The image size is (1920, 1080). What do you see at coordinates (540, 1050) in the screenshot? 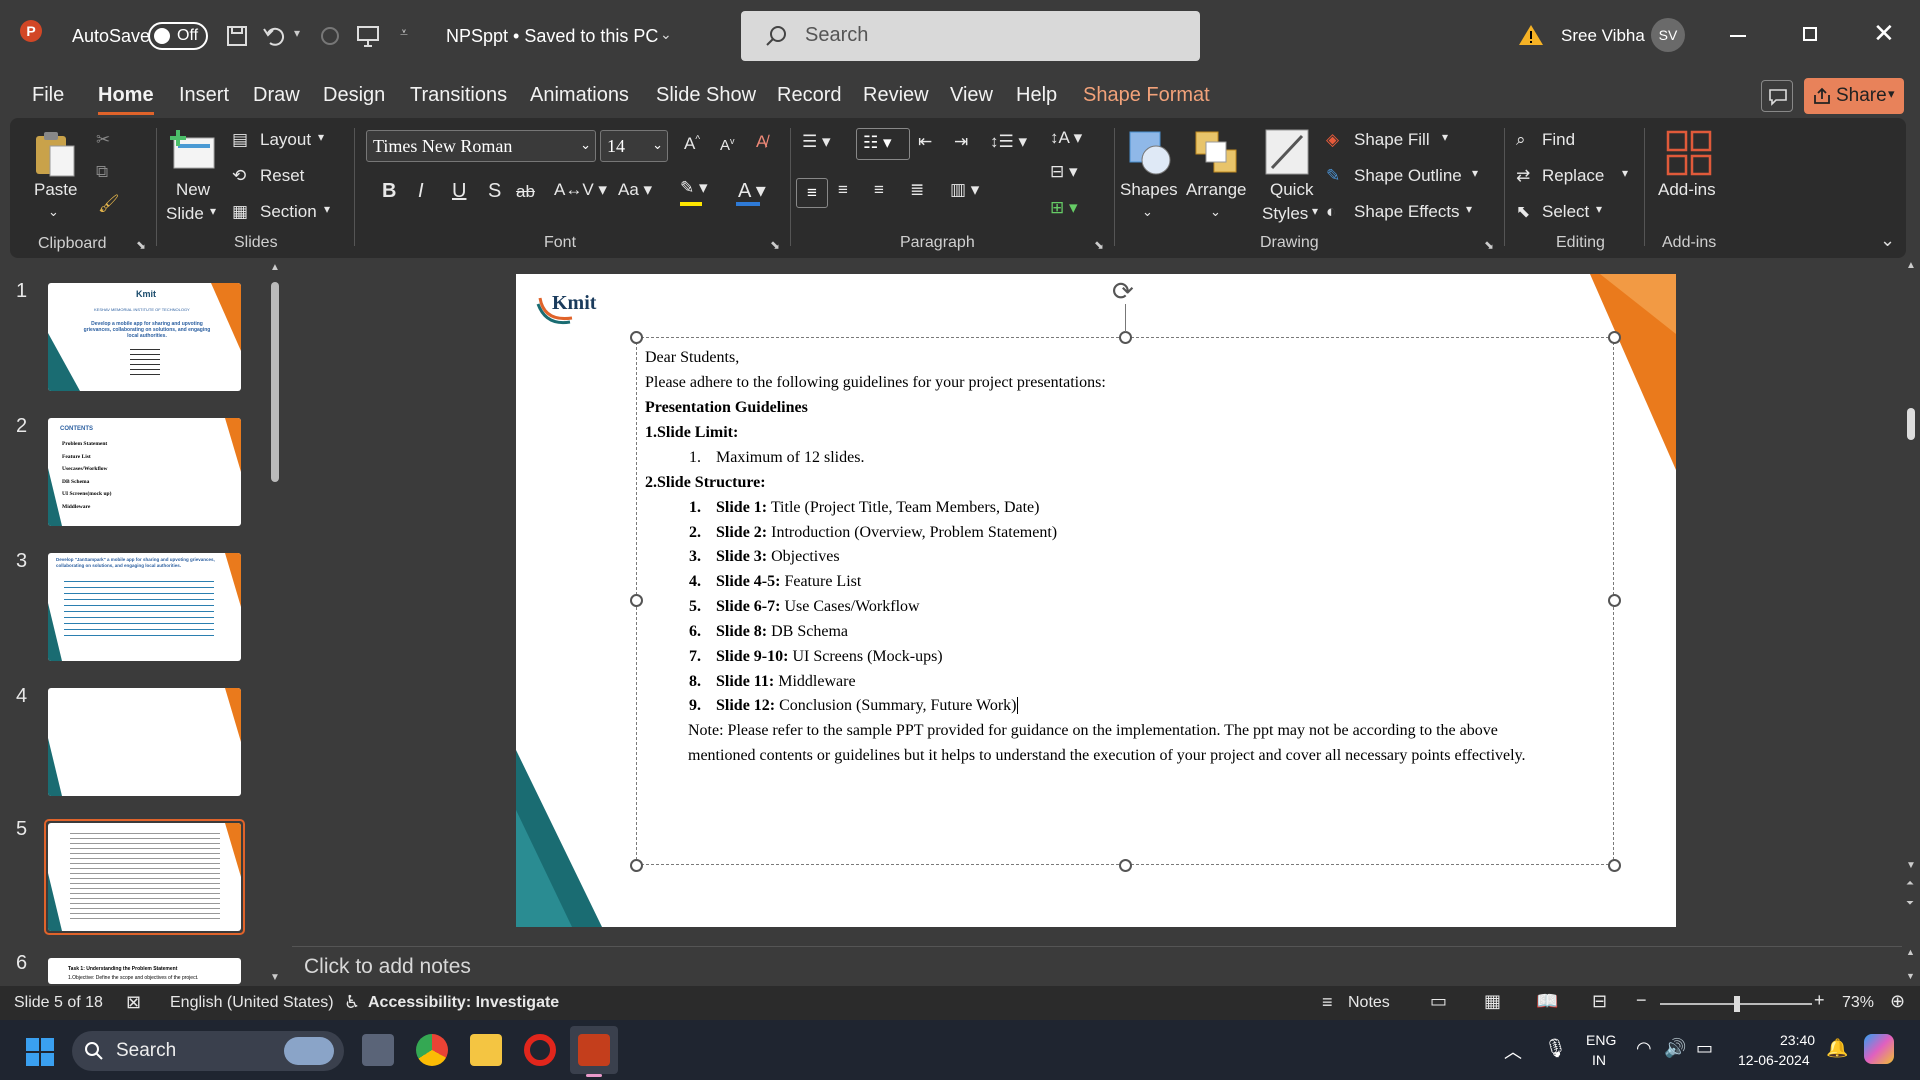
I see `opera-icon` at bounding box center [540, 1050].